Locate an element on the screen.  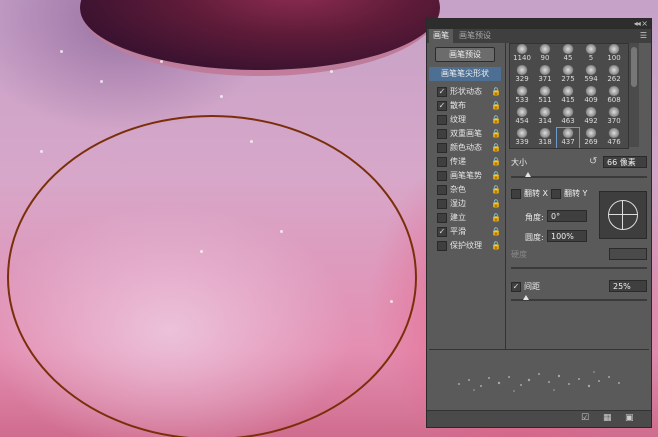
brush-tip: 511 is located at coordinates (545, 96).